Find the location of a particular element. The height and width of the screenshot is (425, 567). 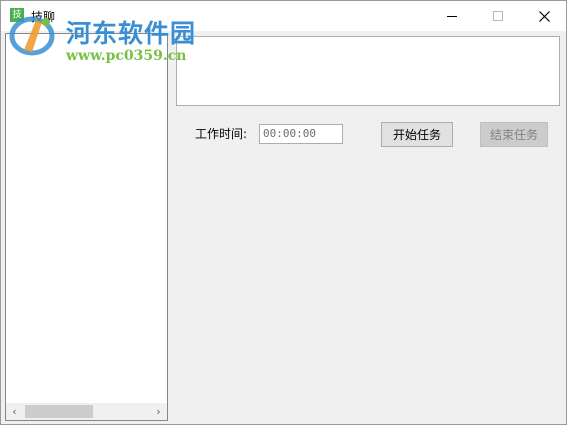

maximize-button is located at coordinates (498, 16).